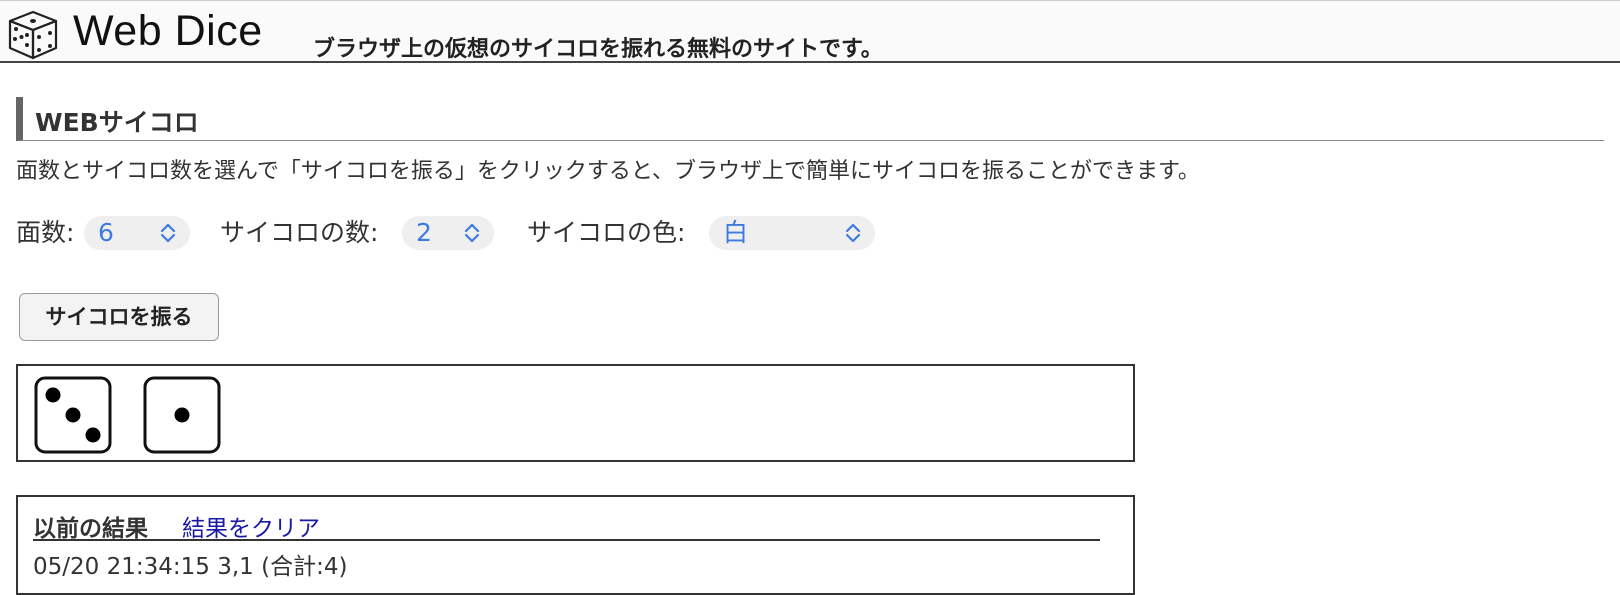  Describe the element at coordinates (566, 526) in the screenshot. I see `history-header: 以前の結果 結果をクリア` at that location.